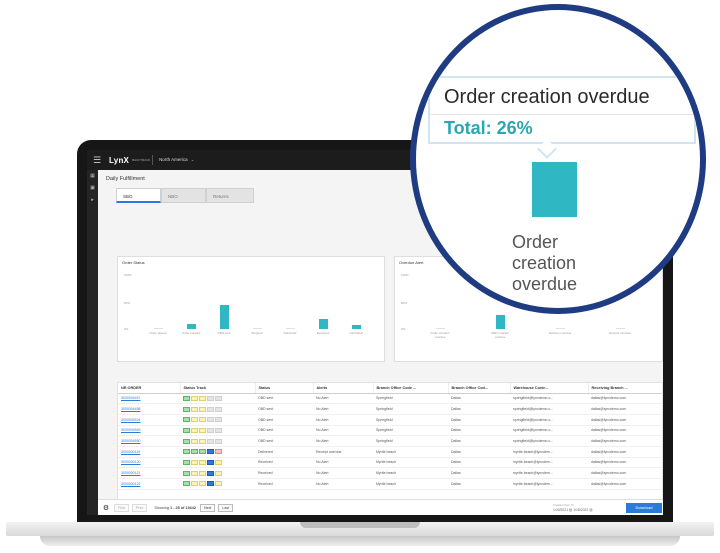  Describe the element at coordinates (92, 176) in the screenshot. I see `grid-icon: ▦` at that location.